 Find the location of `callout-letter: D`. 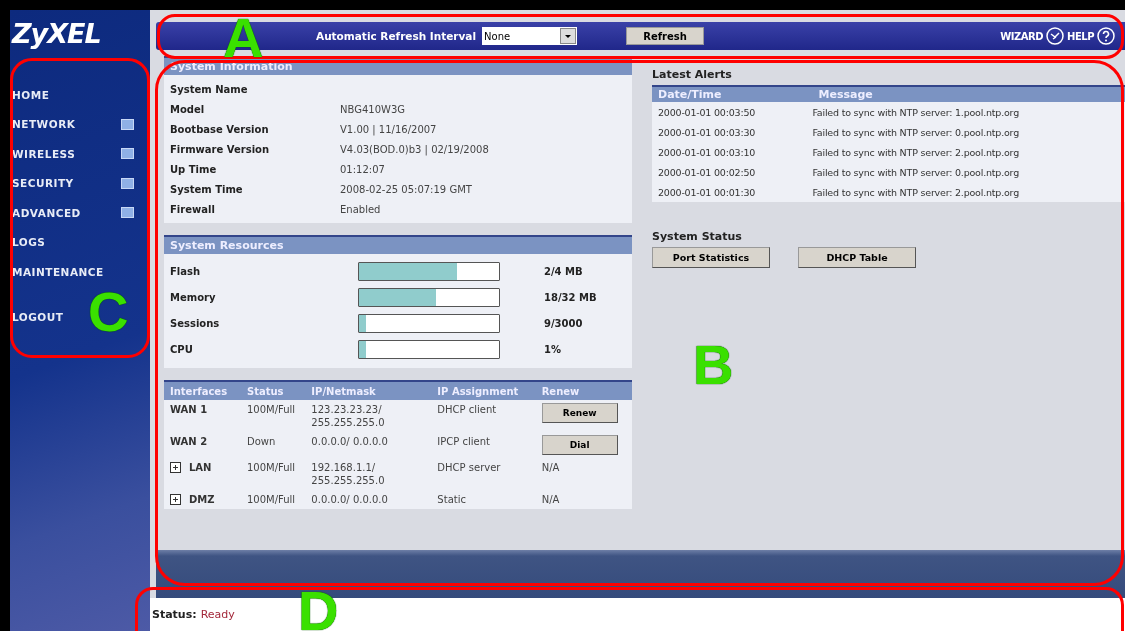

callout-letter: D is located at coordinates (318, 611).